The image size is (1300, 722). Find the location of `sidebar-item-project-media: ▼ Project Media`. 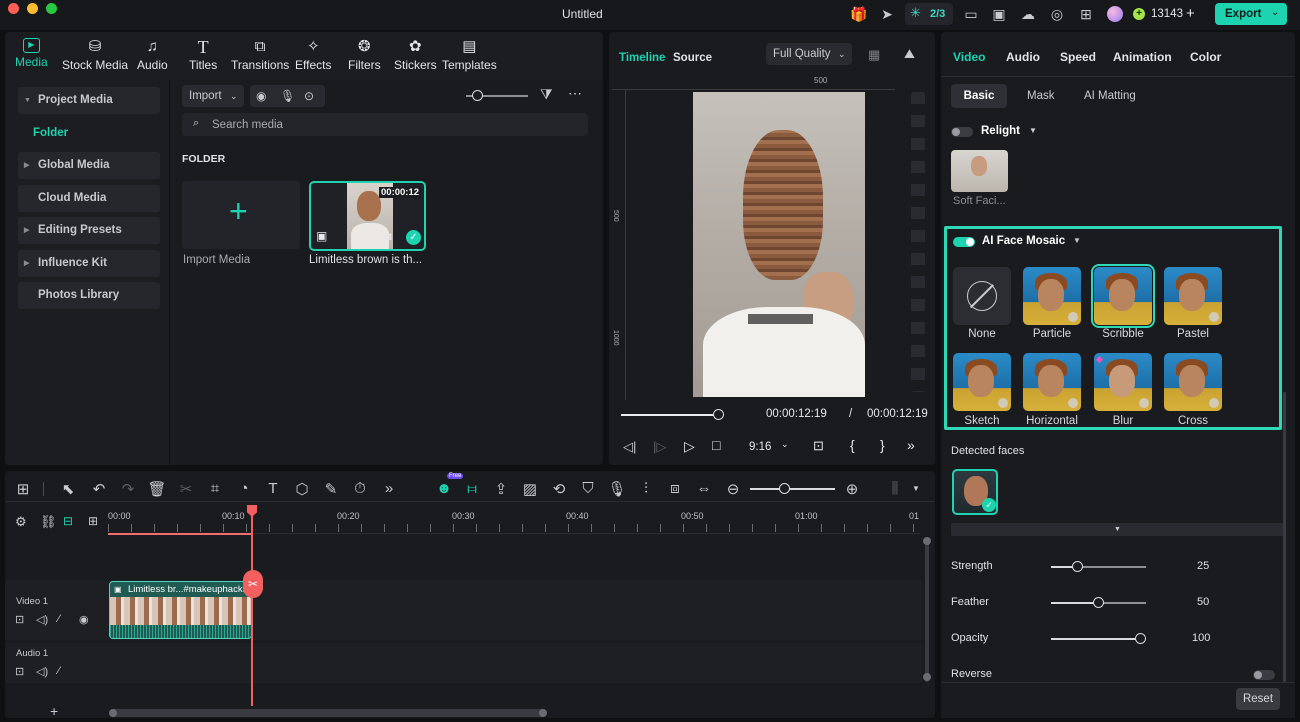

sidebar-item-project-media: ▼ Project Media is located at coordinates (89, 100).